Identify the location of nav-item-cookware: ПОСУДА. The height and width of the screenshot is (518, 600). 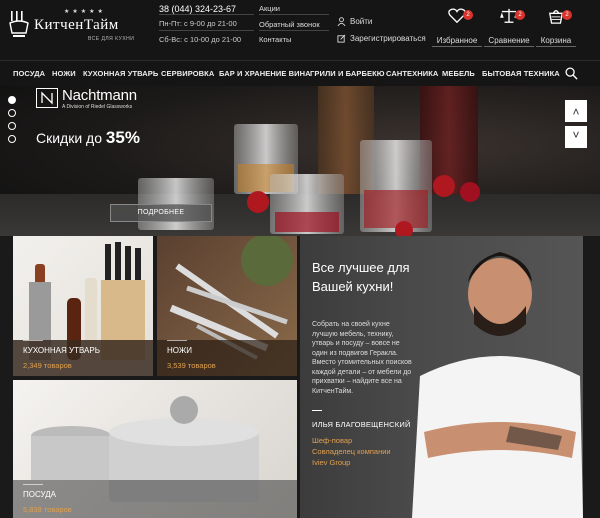
(29, 73).